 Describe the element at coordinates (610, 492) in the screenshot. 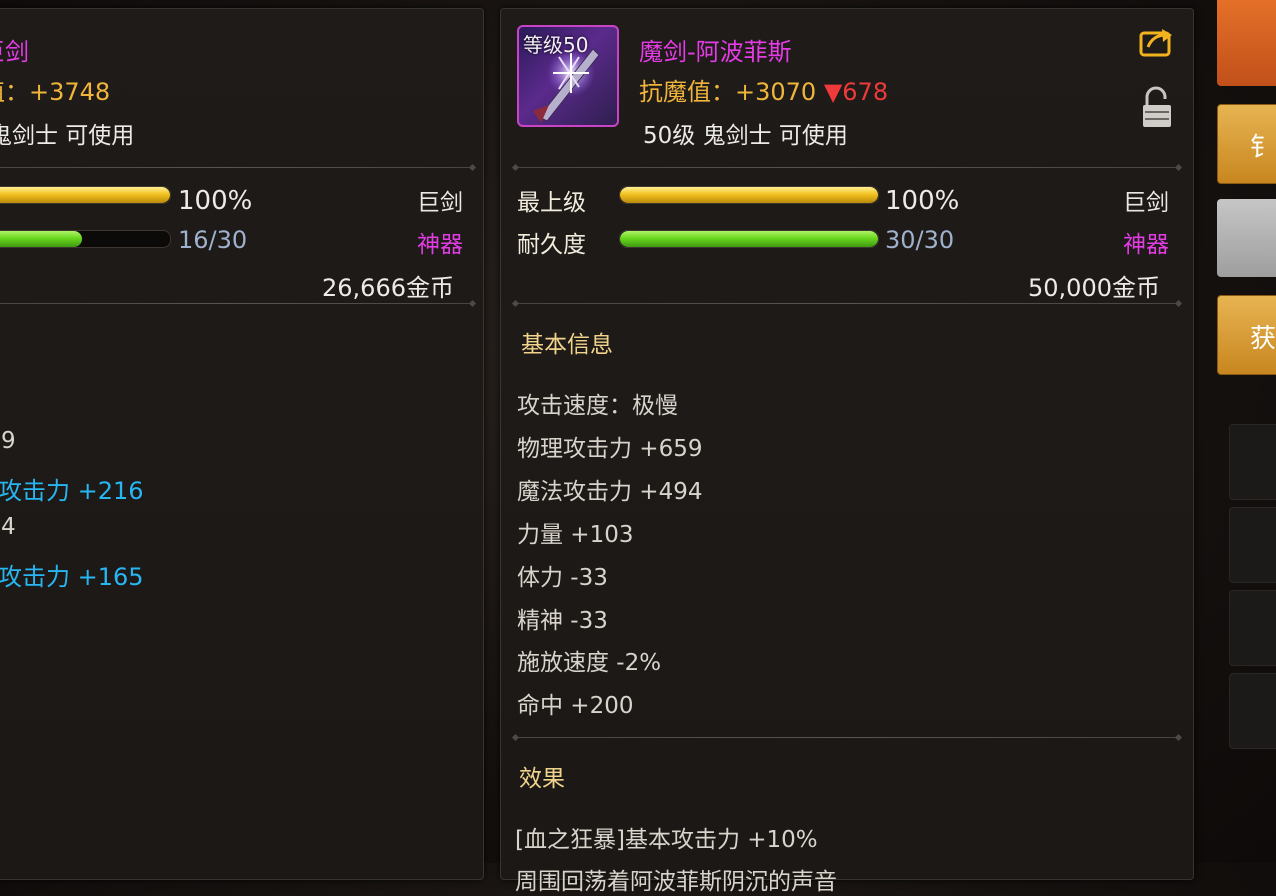

I see `stat-line: 魔法攻击力 +494` at that location.